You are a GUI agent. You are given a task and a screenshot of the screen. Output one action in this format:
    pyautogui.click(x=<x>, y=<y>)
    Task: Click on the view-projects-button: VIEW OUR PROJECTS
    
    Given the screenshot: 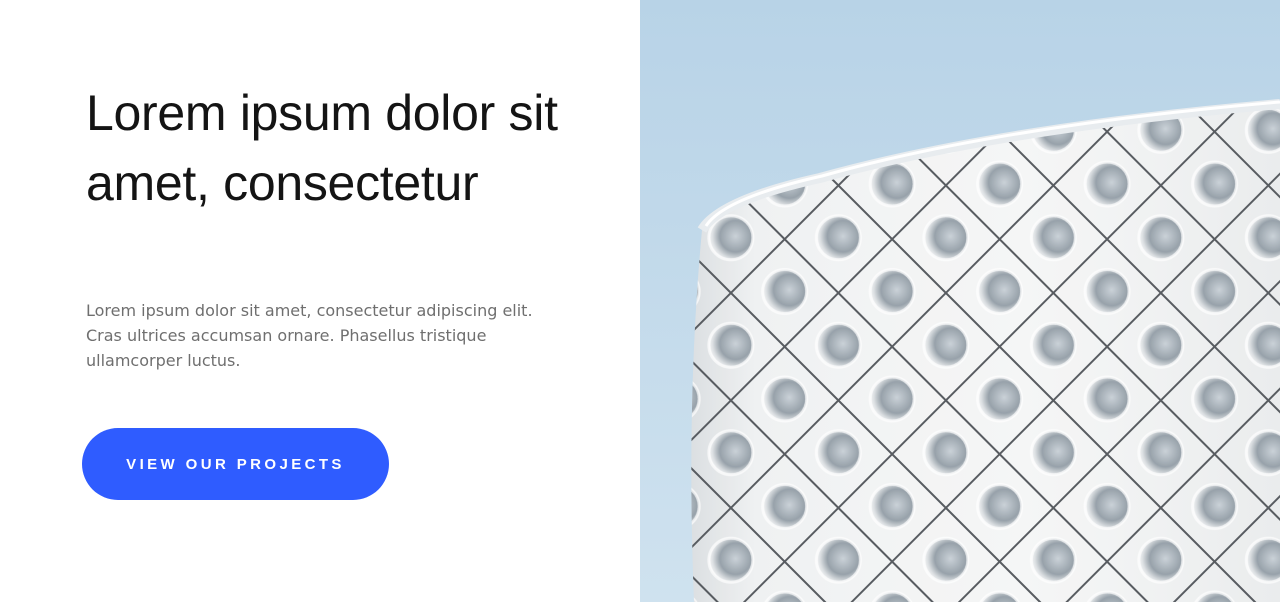 What is the action you would take?
    pyautogui.click(x=235, y=464)
    